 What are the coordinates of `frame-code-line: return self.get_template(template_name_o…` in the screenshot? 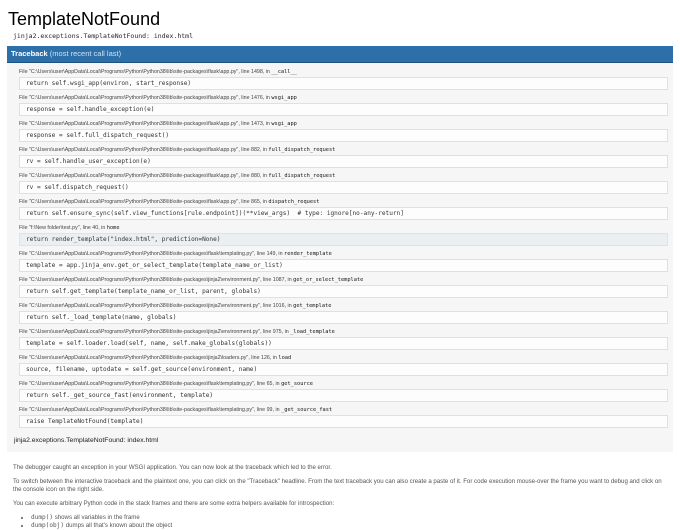 It's located at (343, 291).